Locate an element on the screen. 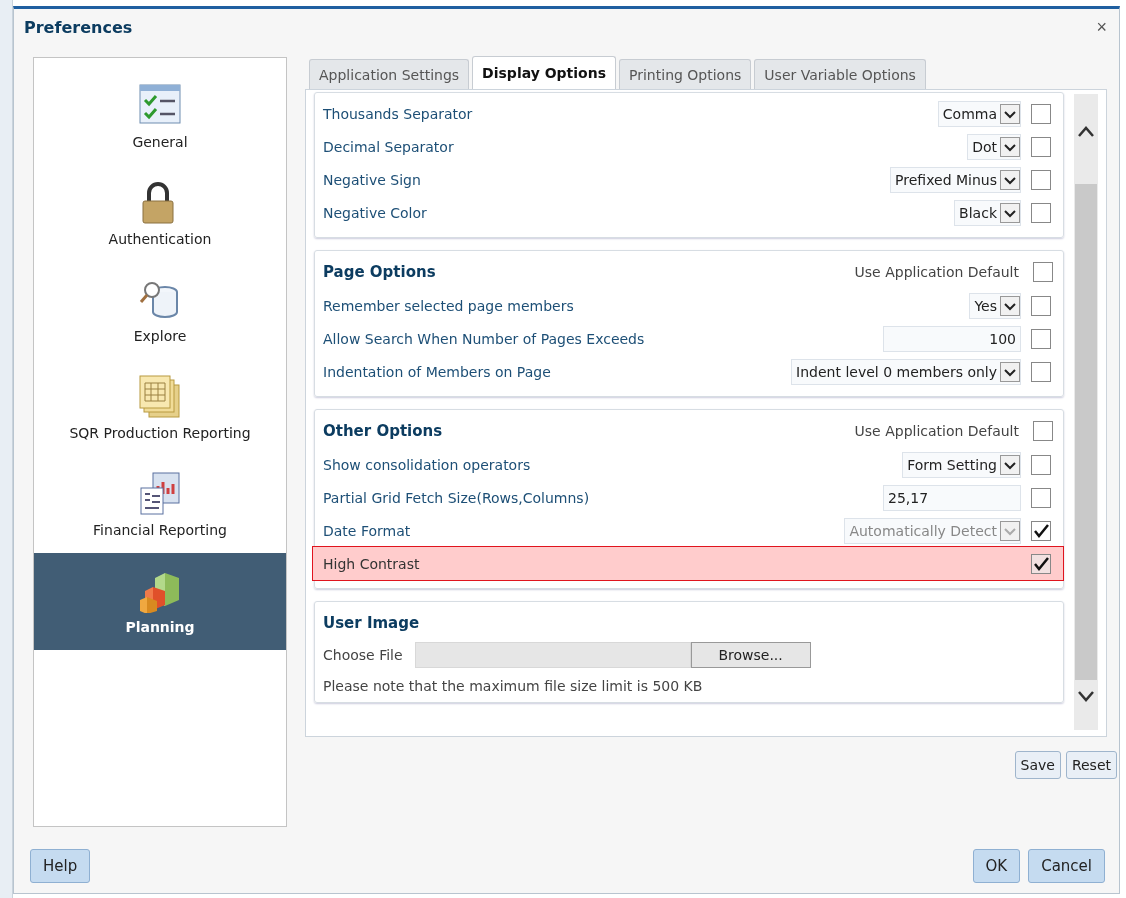 This screenshot has height=898, width=1126. footer-button: Cancel is located at coordinates (1066, 866).